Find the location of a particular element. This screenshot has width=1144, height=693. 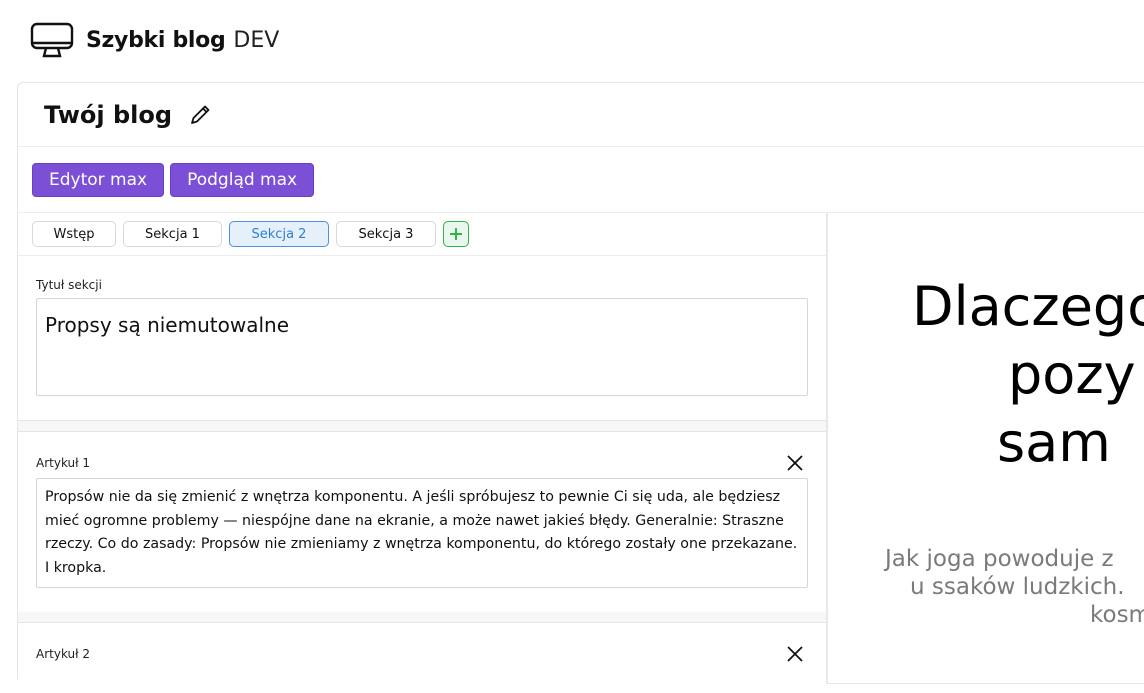

section-title-label: Tytuł sekcji is located at coordinates (69, 285).